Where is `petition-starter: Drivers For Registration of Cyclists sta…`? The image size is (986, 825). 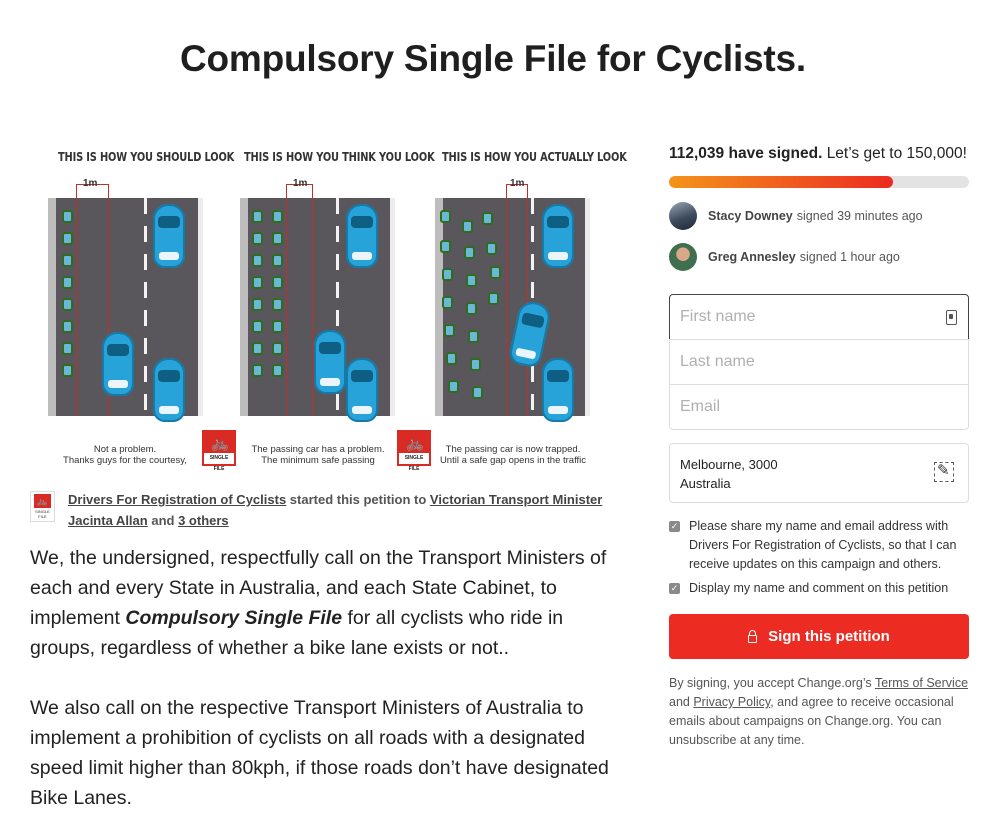
petition-starter: Drivers For Registration of Cyclists sta… is located at coordinates (335, 510).